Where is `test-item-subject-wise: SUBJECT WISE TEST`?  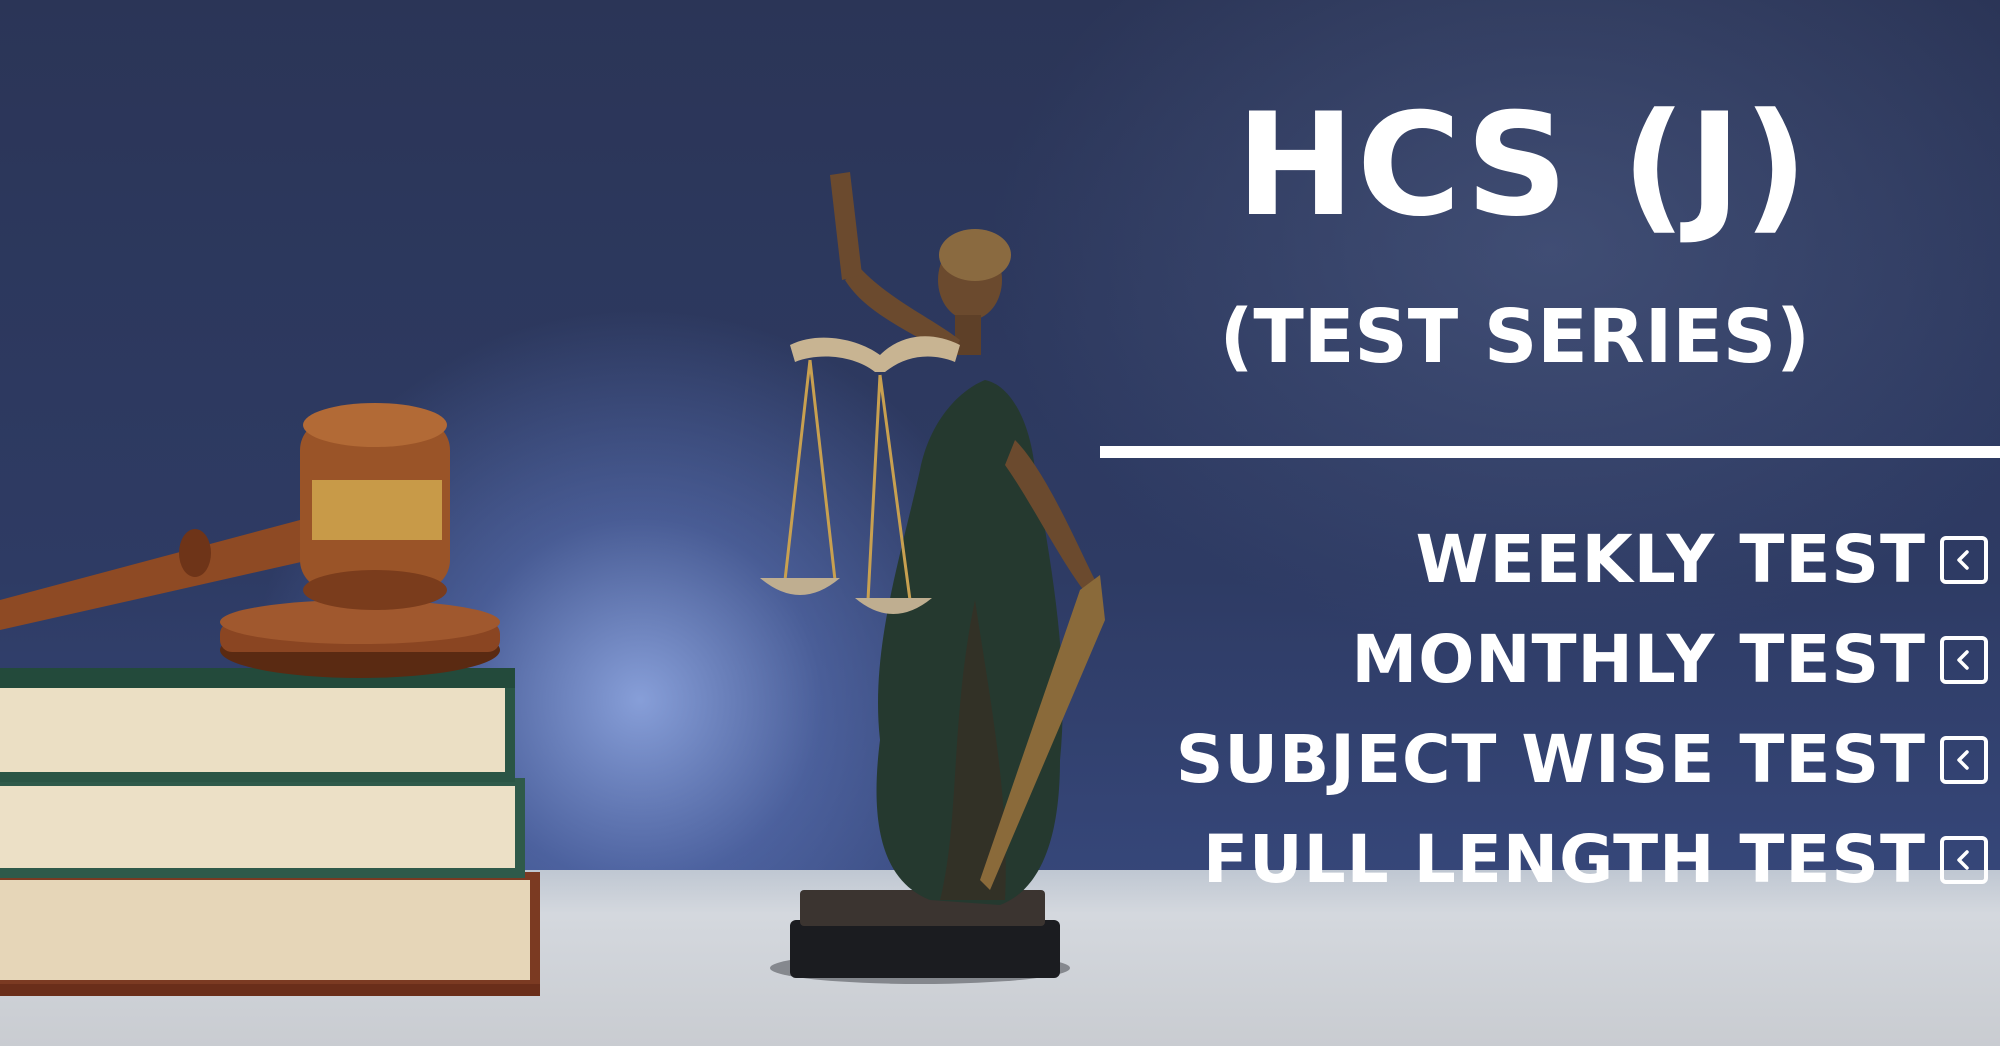
test-item-subject-wise: SUBJECT WISE TEST is located at coordinates (1520, 760).